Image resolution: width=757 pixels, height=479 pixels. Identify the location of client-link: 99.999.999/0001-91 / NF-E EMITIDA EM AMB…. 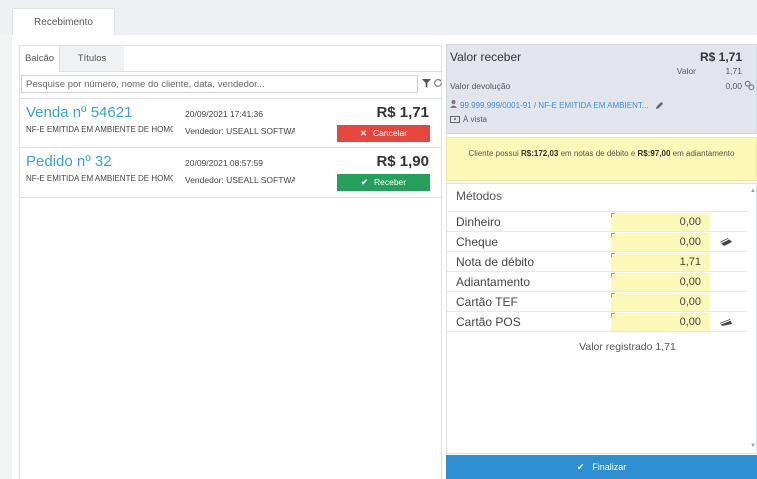
(557, 105).